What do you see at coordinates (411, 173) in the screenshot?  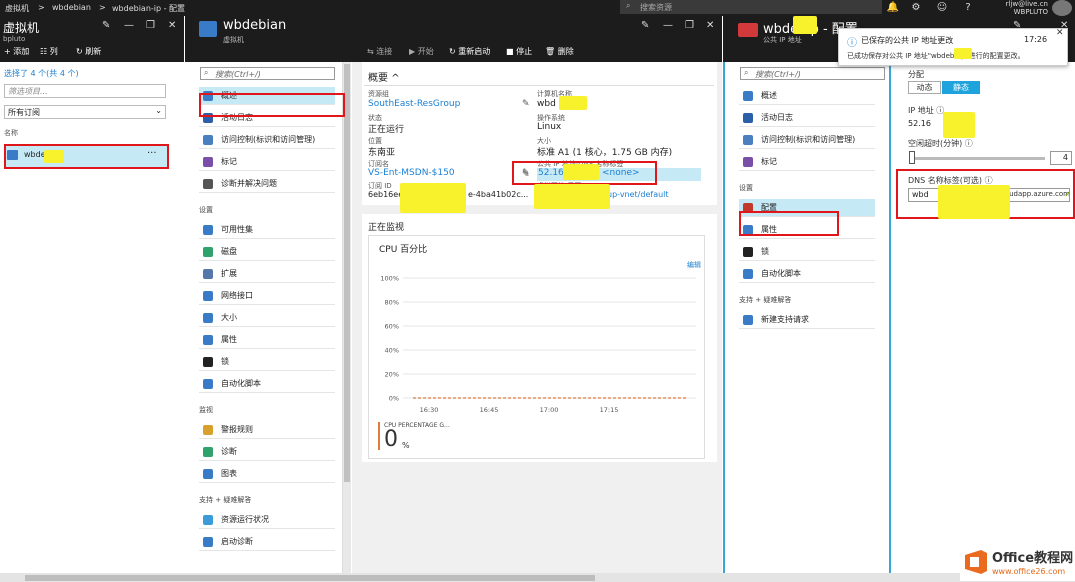 I see `subscription-link: VS-Ent-MSDN-$150` at bounding box center [411, 173].